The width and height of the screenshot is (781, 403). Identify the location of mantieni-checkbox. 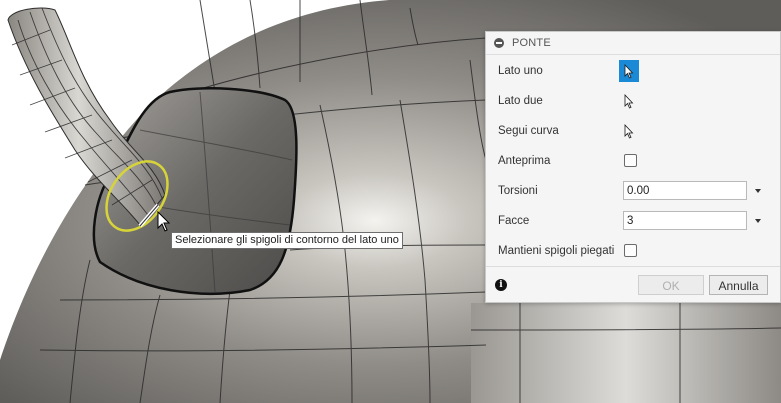
(630, 250).